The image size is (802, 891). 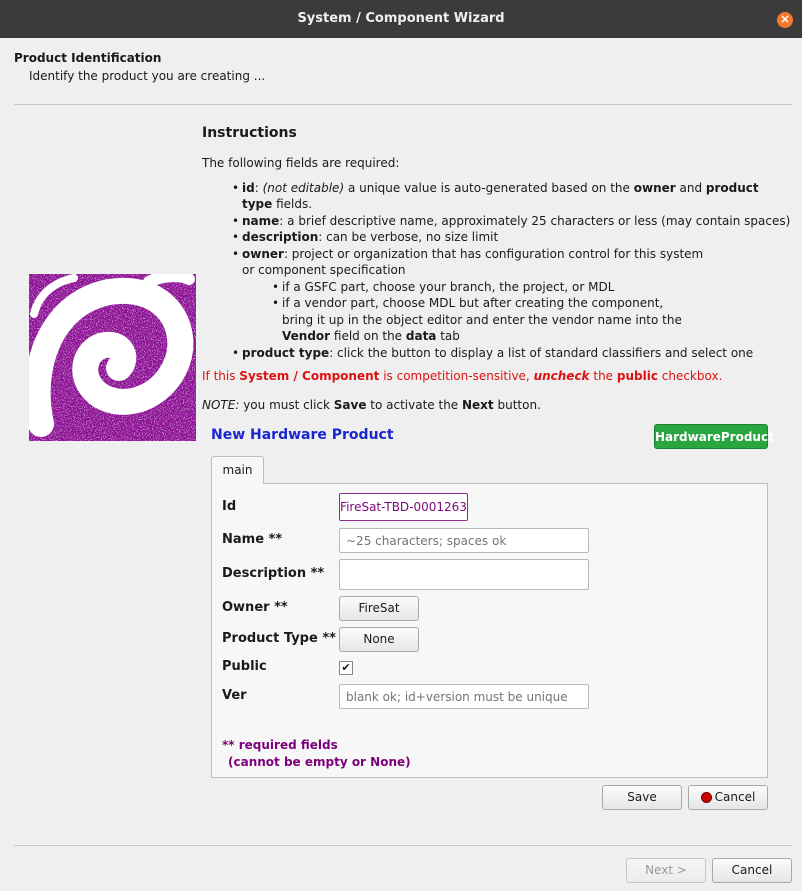 What do you see at coordinates (273, 573) in the screenshot?
I see `description-label: Description **` at bounding box center [273, 573].